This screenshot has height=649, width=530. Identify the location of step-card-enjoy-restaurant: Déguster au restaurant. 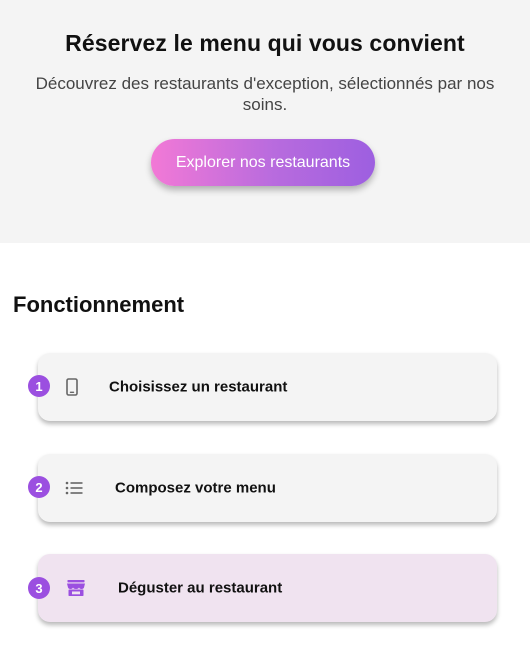
(267, 588).